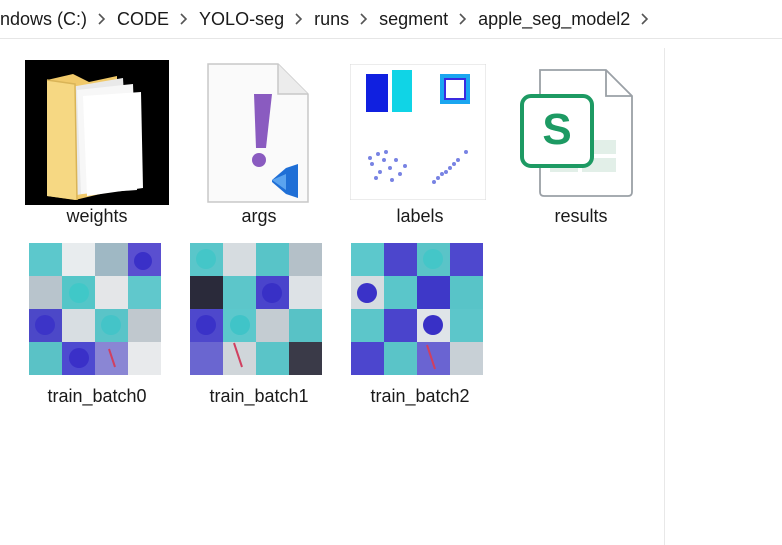 This screenshot has width=782, height=545. I want to click on file-item-train-batch0: train_batch0, so click(97, 326).